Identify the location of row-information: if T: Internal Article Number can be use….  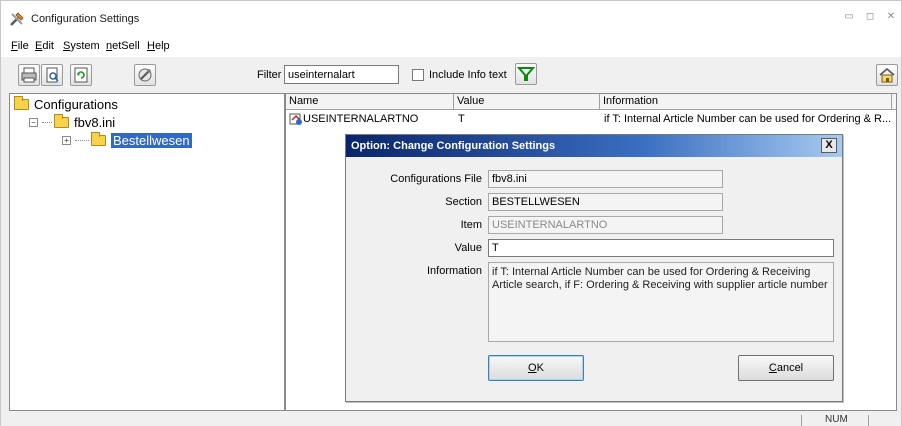
(748, 119).